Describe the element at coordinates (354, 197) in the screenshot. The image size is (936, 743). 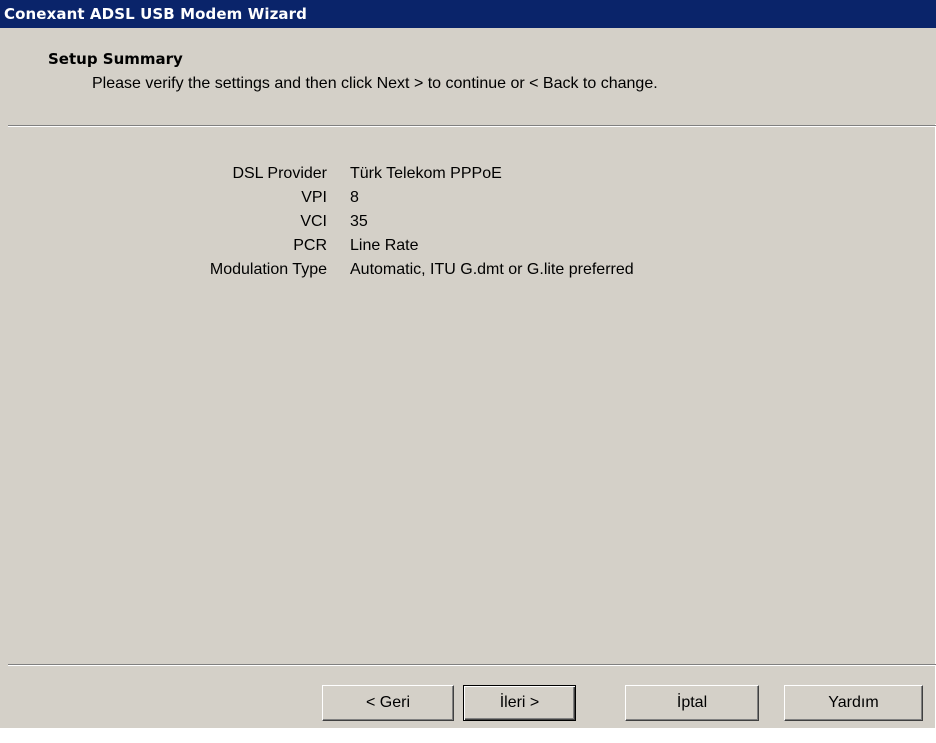
I see `summary-value: 8` at that location.